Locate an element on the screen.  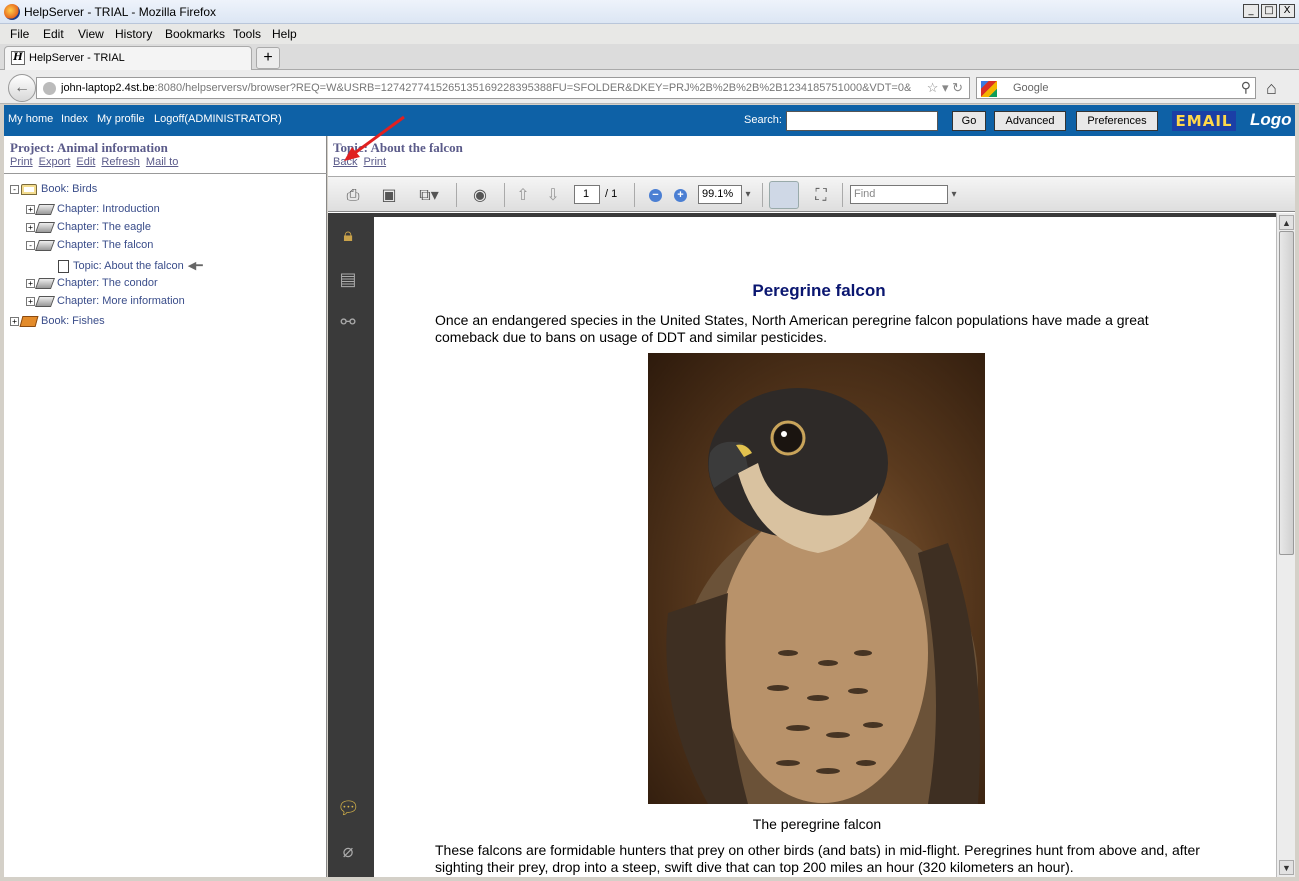
previous-page-icon: ⇧ is located at coordinates (523, 195).